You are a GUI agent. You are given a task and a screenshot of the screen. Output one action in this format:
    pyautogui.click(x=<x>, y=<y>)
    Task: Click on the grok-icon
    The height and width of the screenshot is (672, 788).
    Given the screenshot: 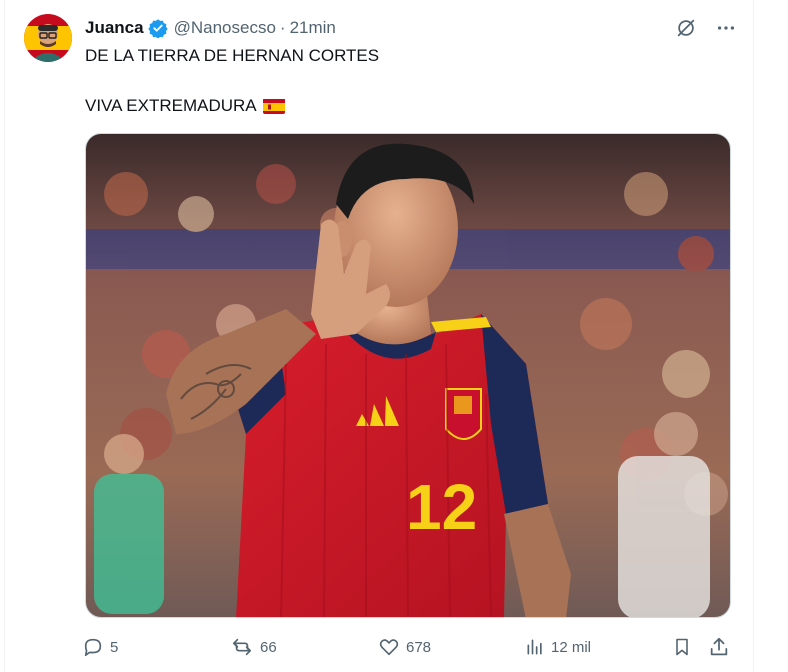 What is the action you would take?
    pyautogui.click(x=686, y=28)
    